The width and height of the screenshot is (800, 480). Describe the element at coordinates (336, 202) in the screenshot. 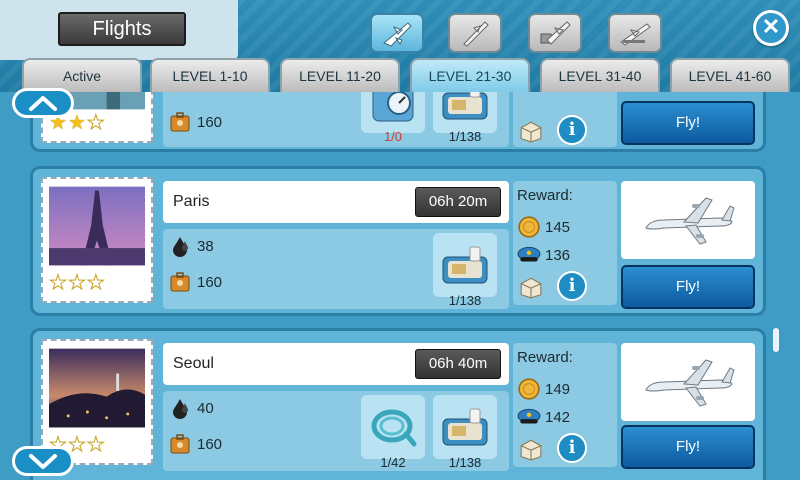

I see `destination-bar: Paris 06h 20m` at that location.